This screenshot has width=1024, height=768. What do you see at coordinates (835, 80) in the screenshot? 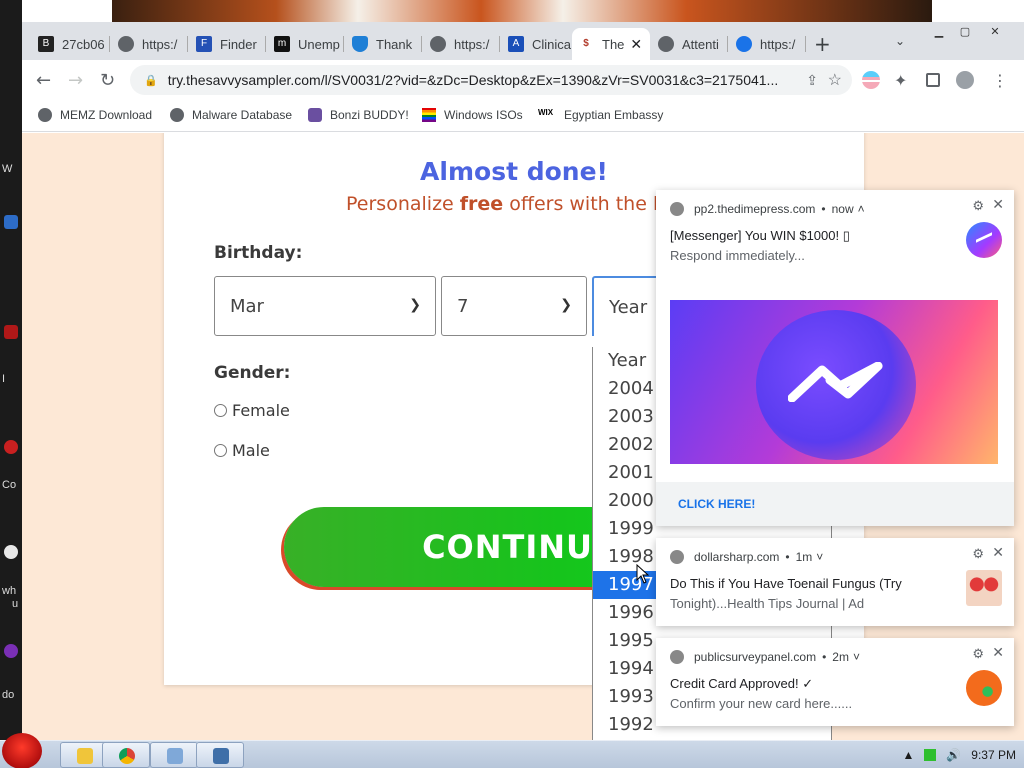
I see `bookmark-star-icon: ☆` at bounding box center [835, 80].